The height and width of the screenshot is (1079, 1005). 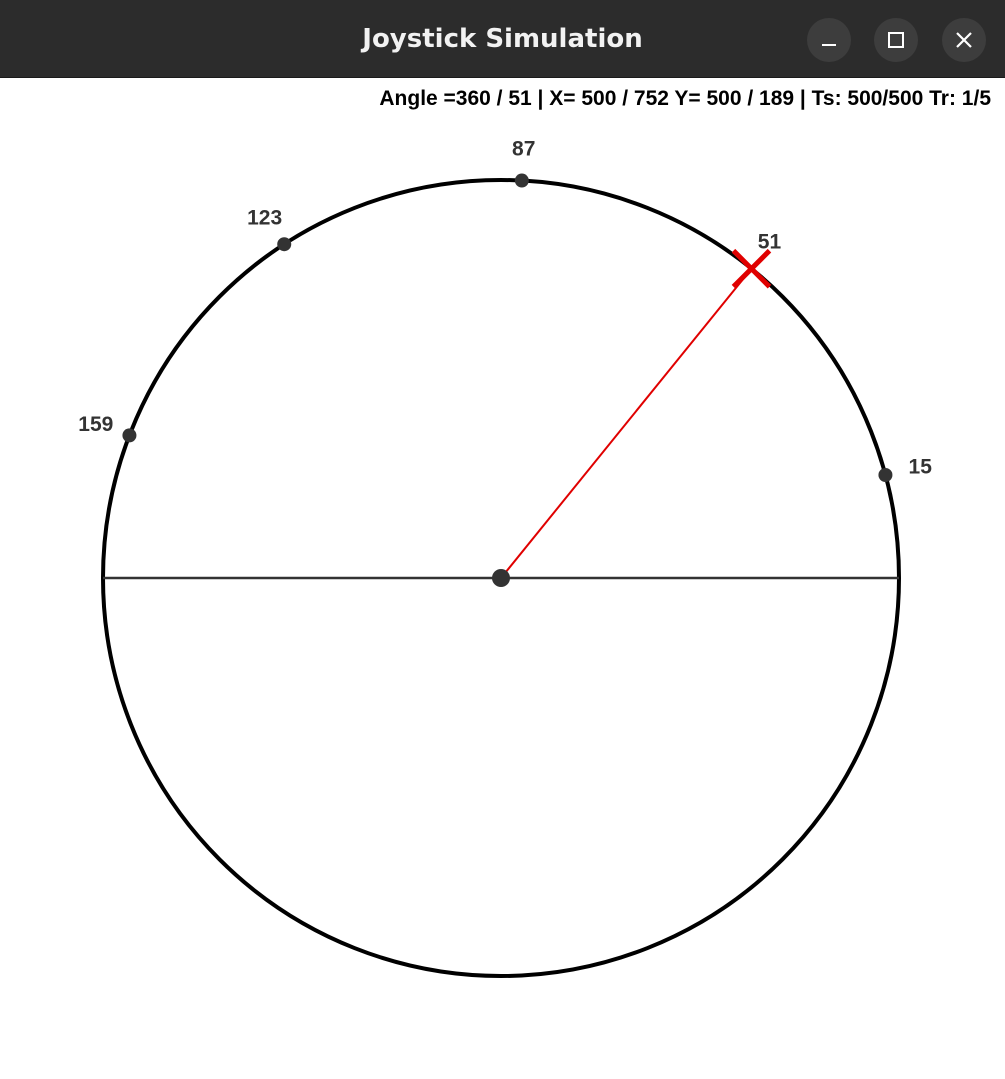 I want to click on title-bar: Joystick Simulation, so click(x=502, y=39).